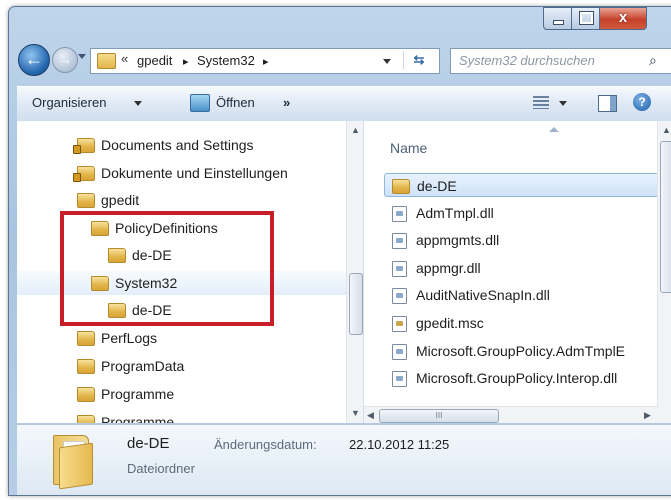  I want to click on command-bar: Organisieren Öffnen » ?, so click(344, 104).